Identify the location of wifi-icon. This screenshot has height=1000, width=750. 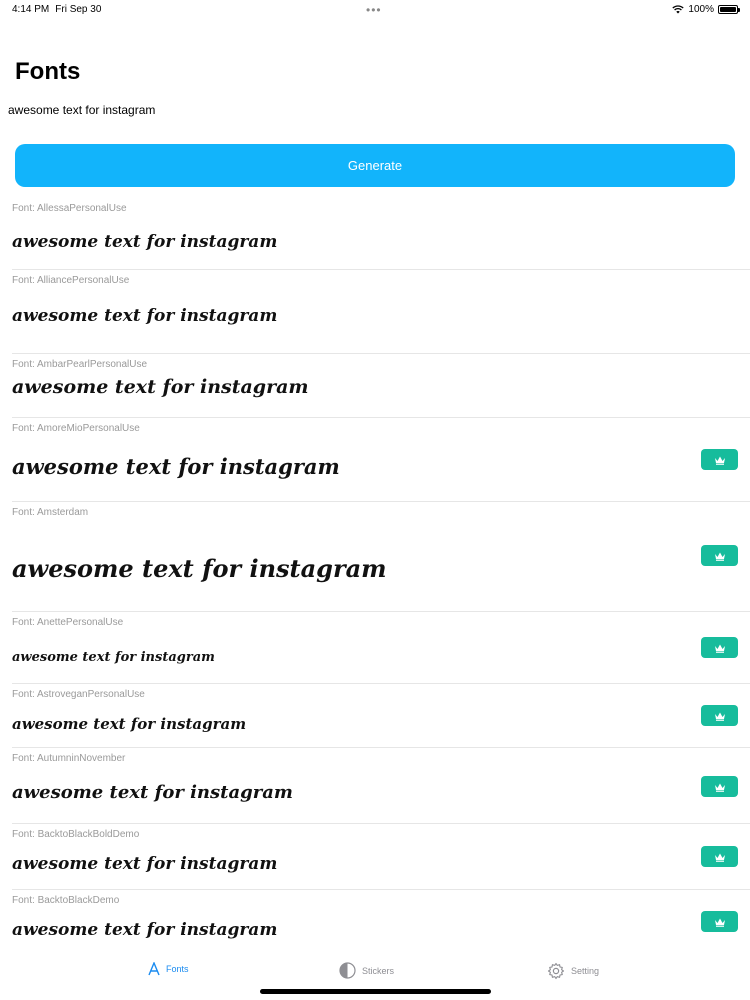
(678, 9).